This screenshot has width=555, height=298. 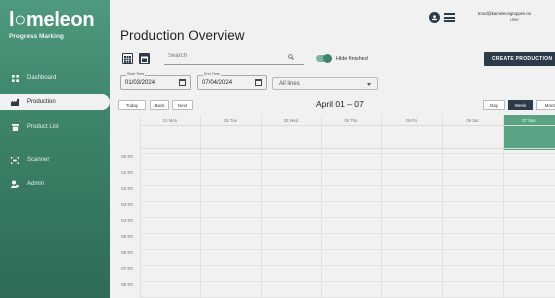 I want to click on hour-label: 02:00, so click(x=127, y=189).